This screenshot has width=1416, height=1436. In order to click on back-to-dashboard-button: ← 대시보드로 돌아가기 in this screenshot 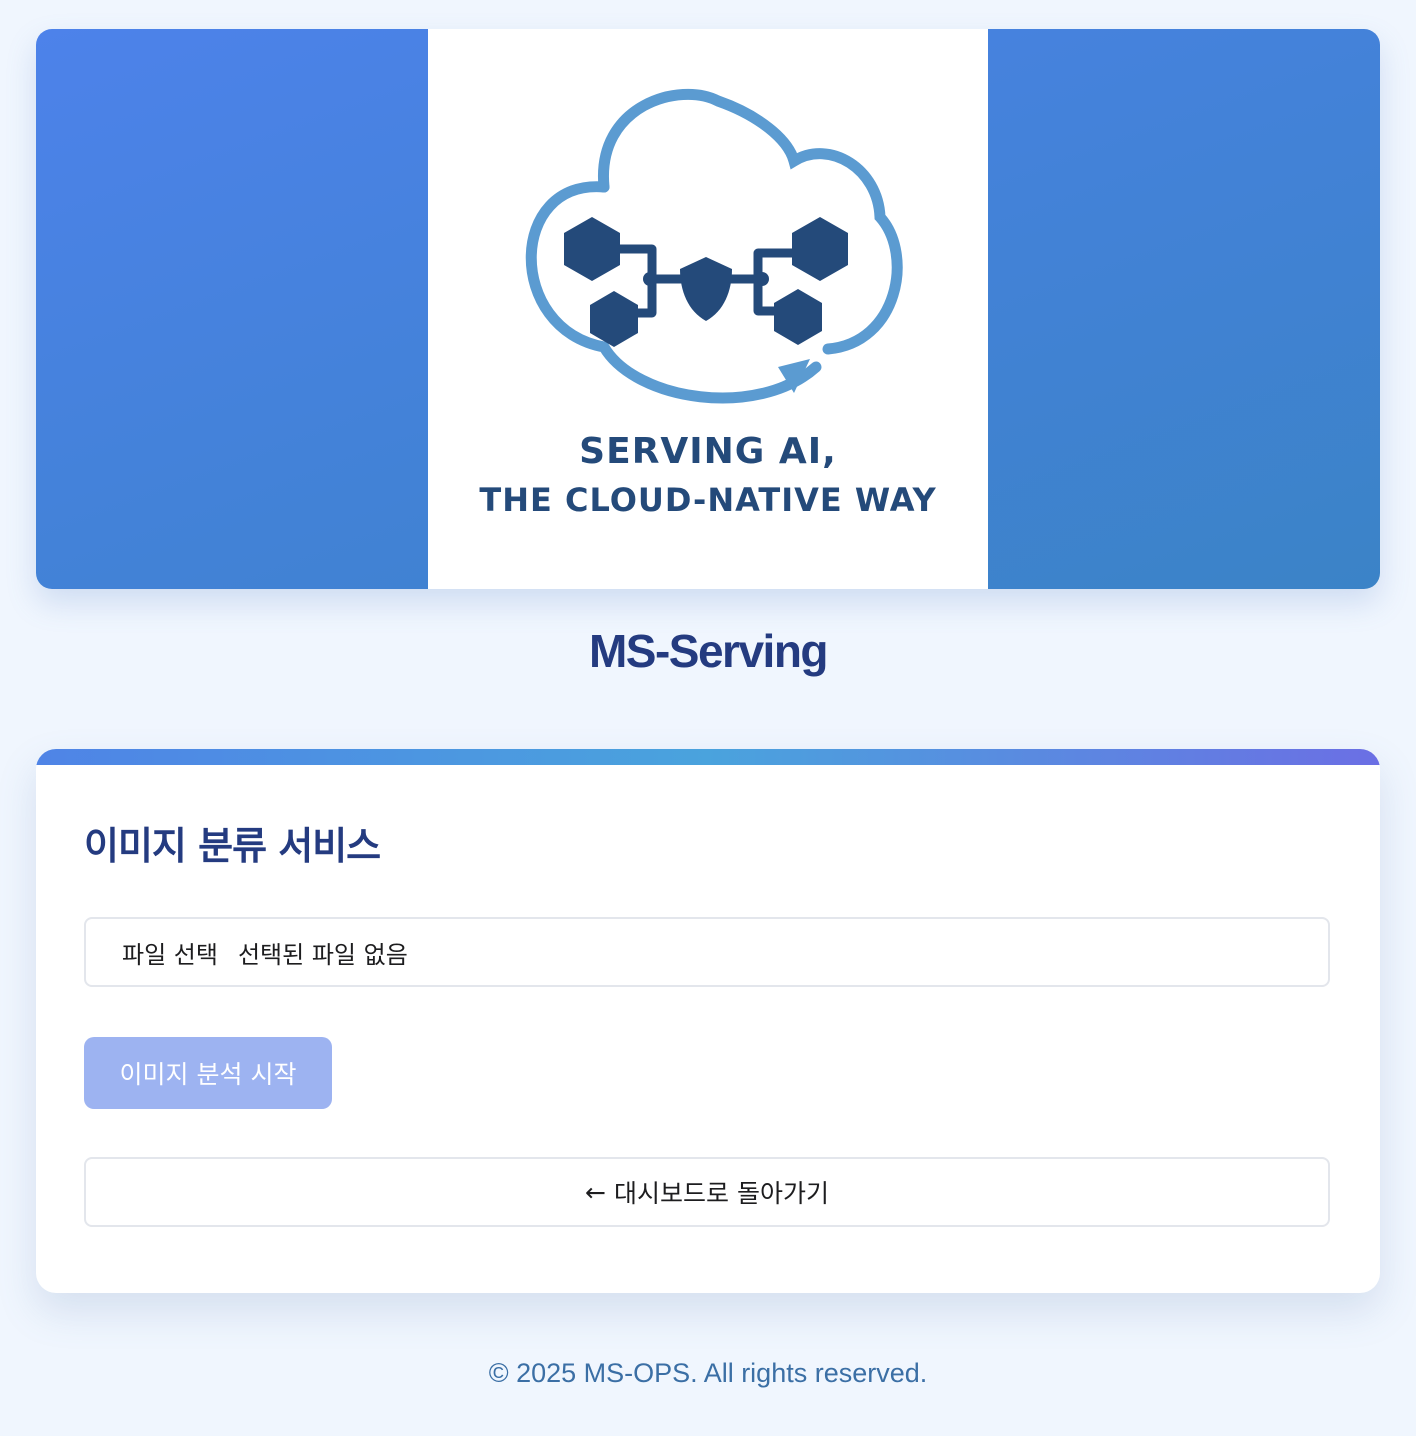, I will do `click(707, 1192)`.